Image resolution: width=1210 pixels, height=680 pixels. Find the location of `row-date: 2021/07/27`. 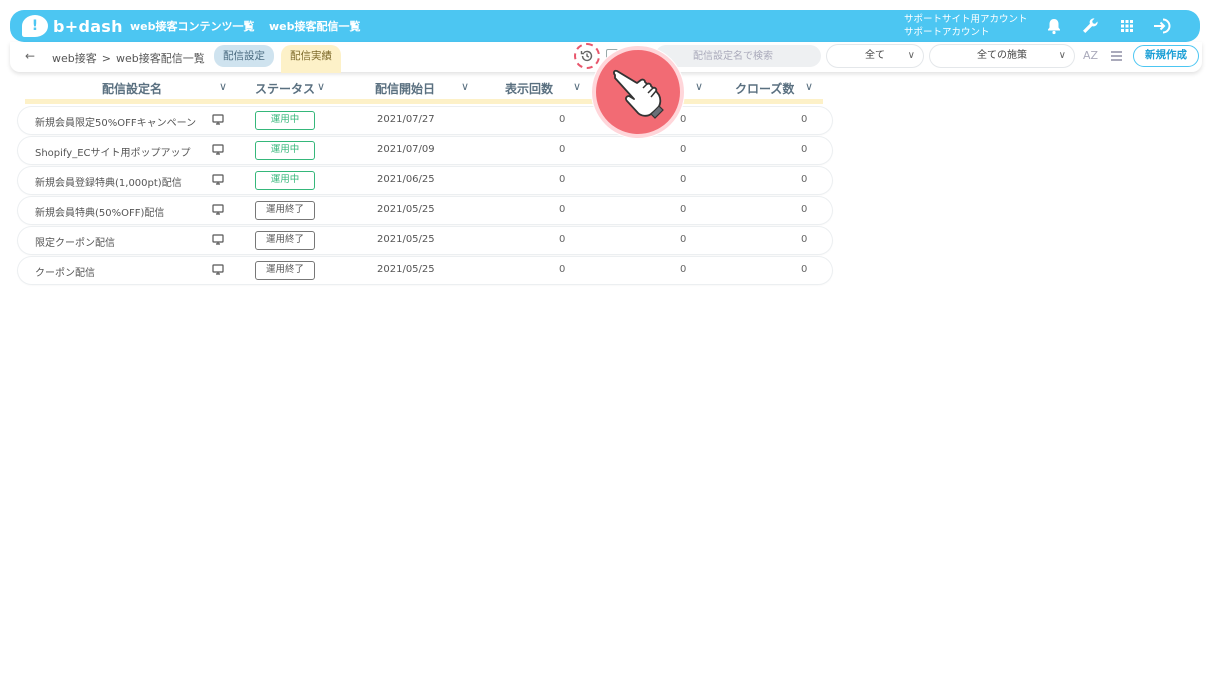

row-date: 2021/07/27 is located at coordinates (406, 119).